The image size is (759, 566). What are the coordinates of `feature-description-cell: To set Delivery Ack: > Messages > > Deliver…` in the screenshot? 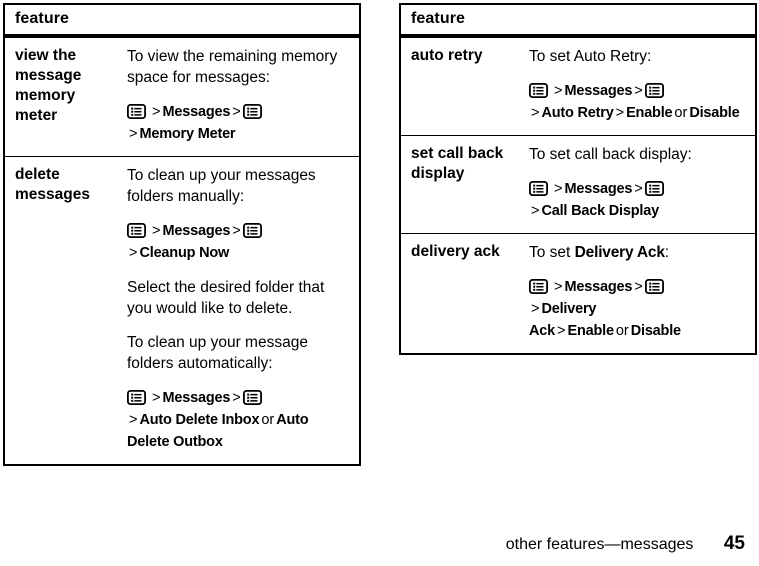 It's located at (642, 293).